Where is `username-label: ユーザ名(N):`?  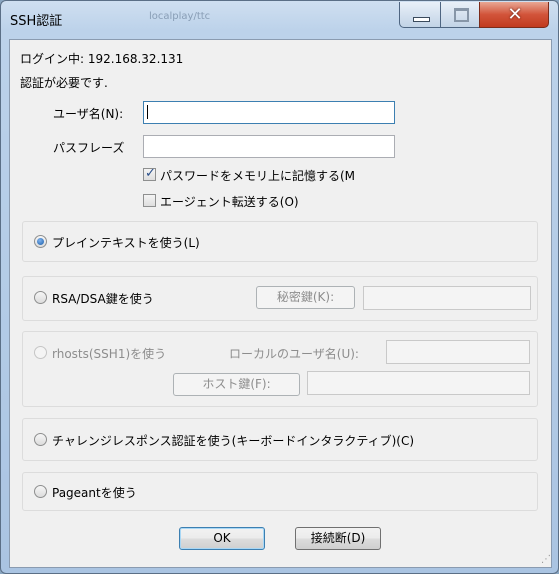 username-label: ユーザ名(N): is located at coordinates (88, 114).